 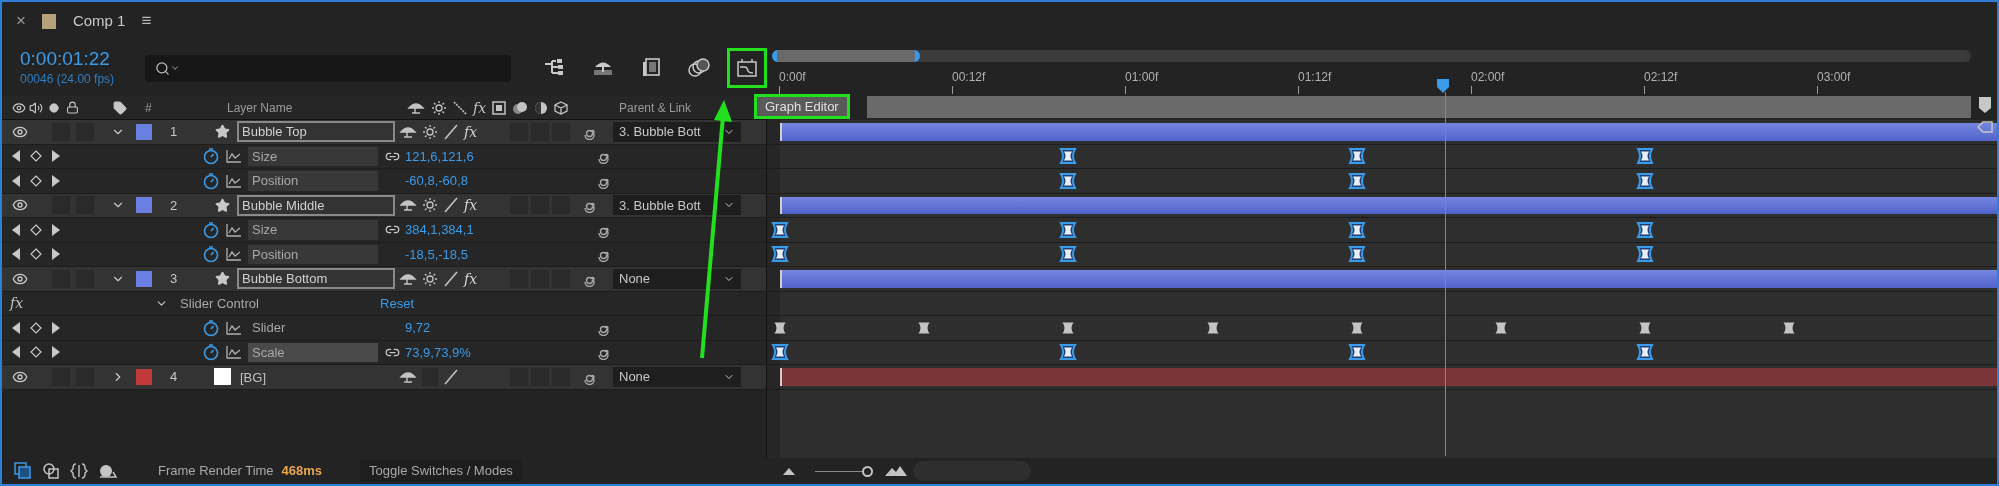 What do you see at coordinates (21, 21) in the screenshot?
I see `close-button: ×` at bounding box center [21, 21].